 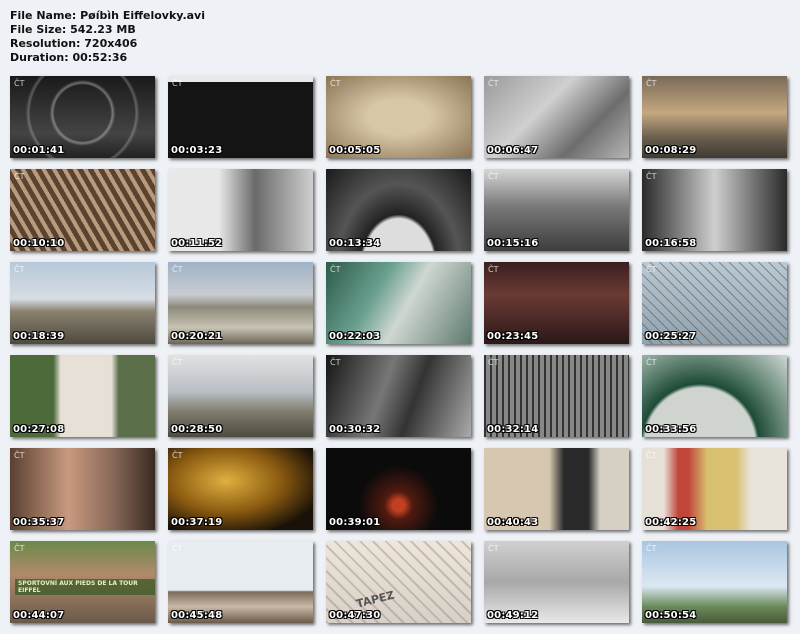 What do you see at coordinates (355, 615) in the screenshot?
I see `timestamp-label: 00:47:30` at bounding box center [355, 615].